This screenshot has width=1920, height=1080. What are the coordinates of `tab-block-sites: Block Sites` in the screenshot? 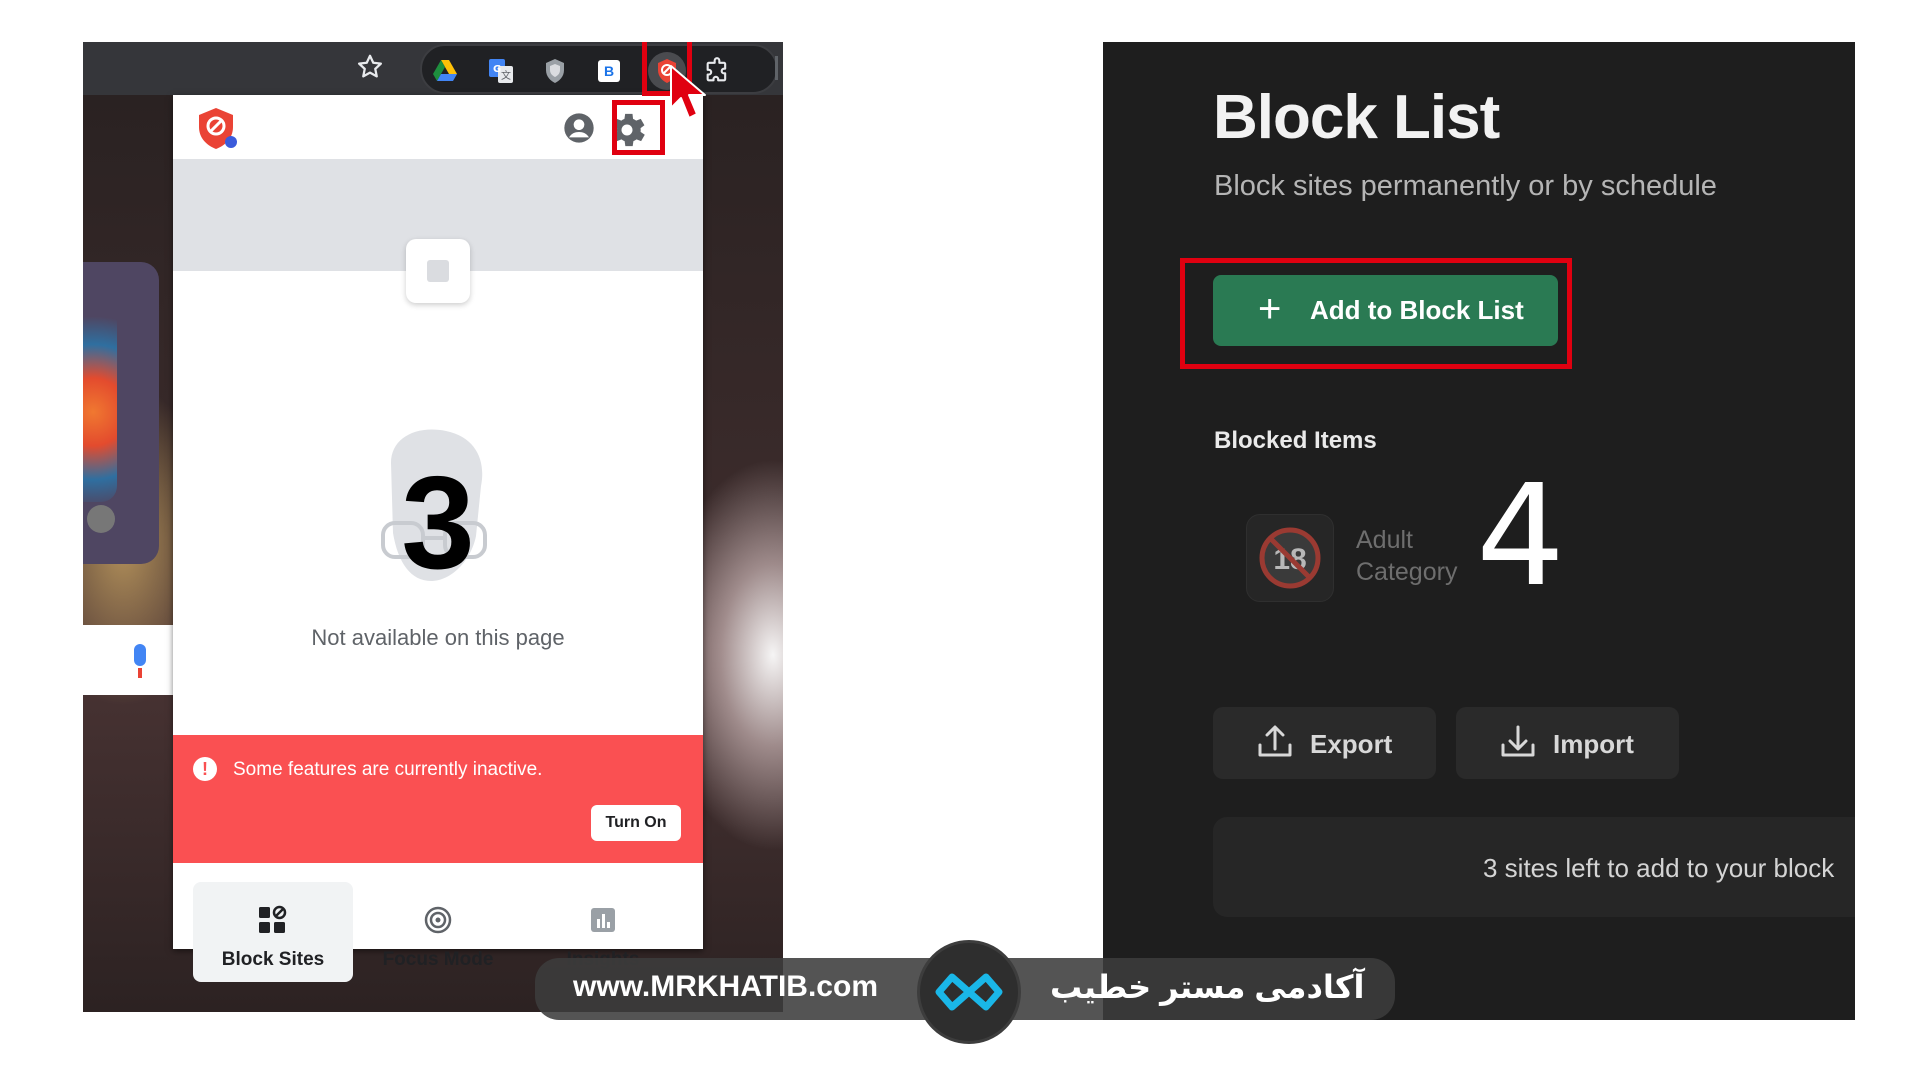 It's located at (273, 932).